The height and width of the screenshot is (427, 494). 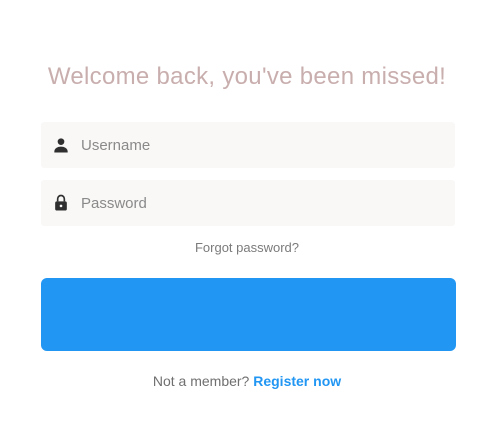 What do you see at coordinates (248, 314) in the screenshot?
I see `login-button` at bounding box center [248, 314].